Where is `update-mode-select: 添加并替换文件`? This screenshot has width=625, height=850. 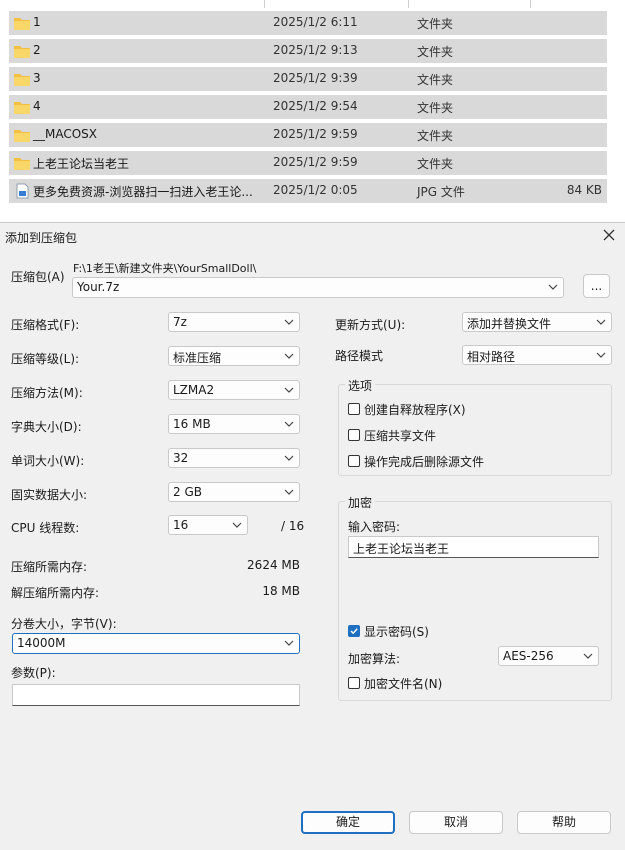
update-mode-select: 添加并替换文件 is located at coordinates (537, 322).